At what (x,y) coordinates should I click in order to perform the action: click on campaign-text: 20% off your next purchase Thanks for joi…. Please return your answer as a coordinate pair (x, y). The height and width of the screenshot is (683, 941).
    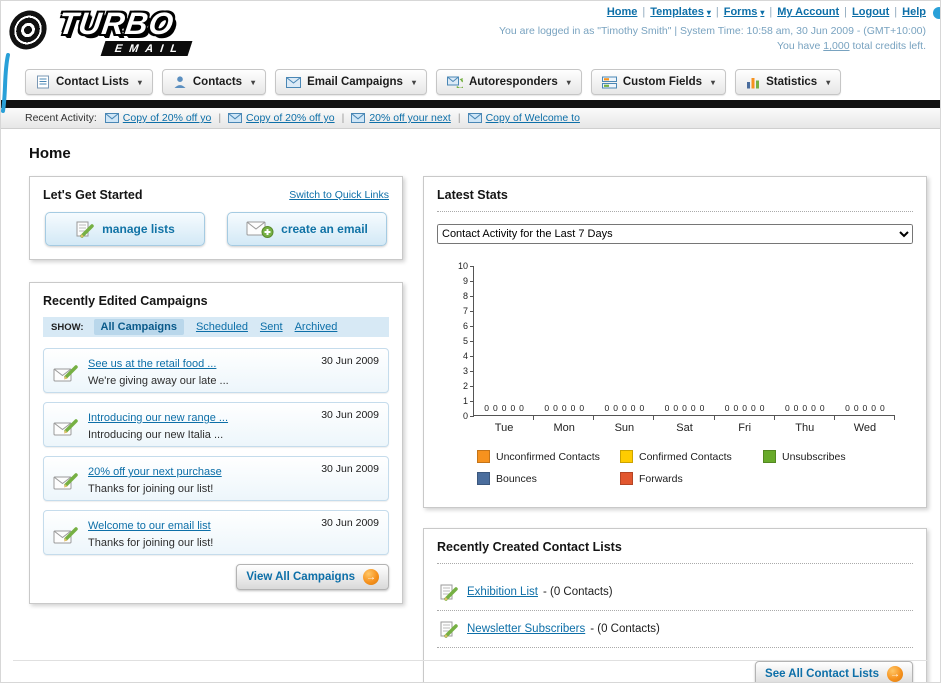
    Looking at the image, I should click on (200, 478).